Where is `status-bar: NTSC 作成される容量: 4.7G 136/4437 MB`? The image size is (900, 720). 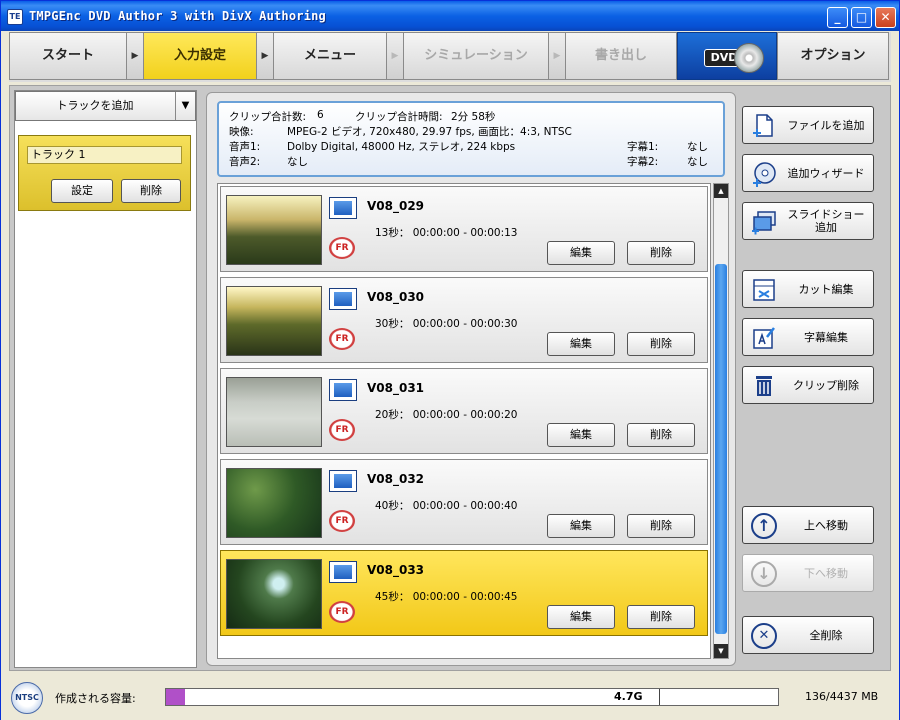 status-bar: NTSC 作成される容量: 4.7G 136/4437 MB is located at coordinates (450, 698).